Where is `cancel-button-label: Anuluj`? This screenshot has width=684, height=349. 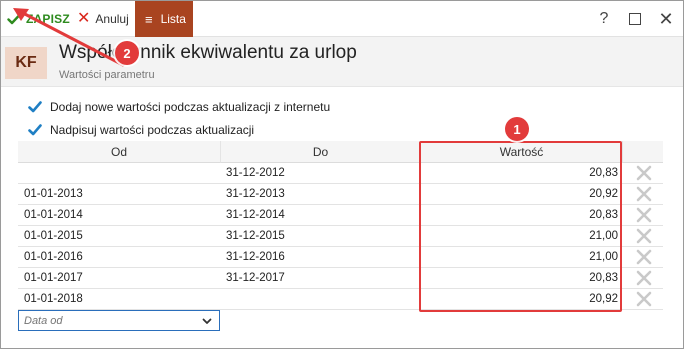 cancel-button-label: Anuluj is located at coordinates (112, 19).